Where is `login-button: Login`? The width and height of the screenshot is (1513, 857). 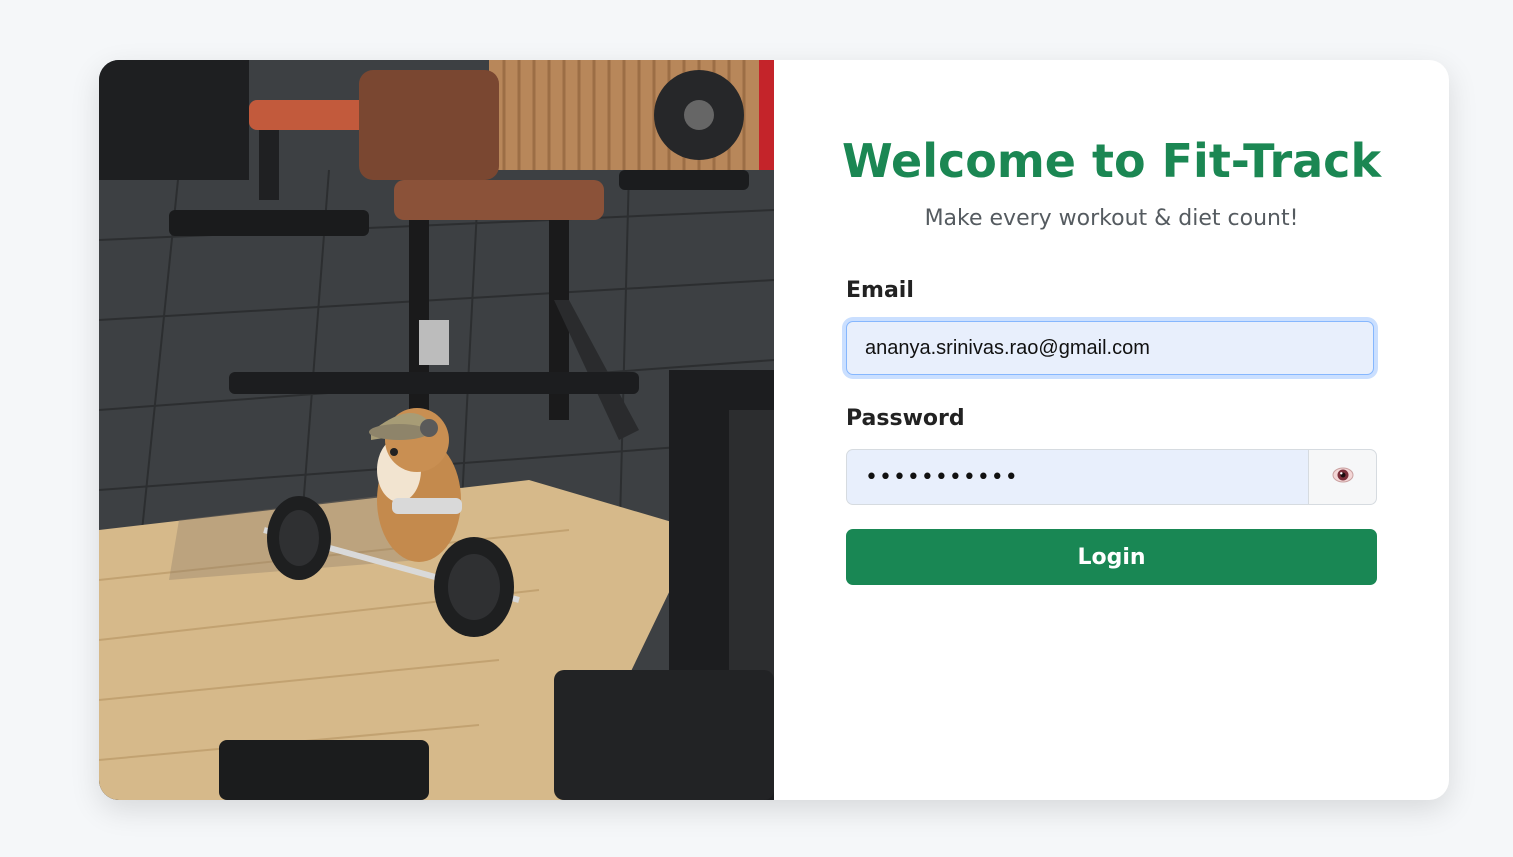
login-button: Login is located at coordinates (1111, 557).